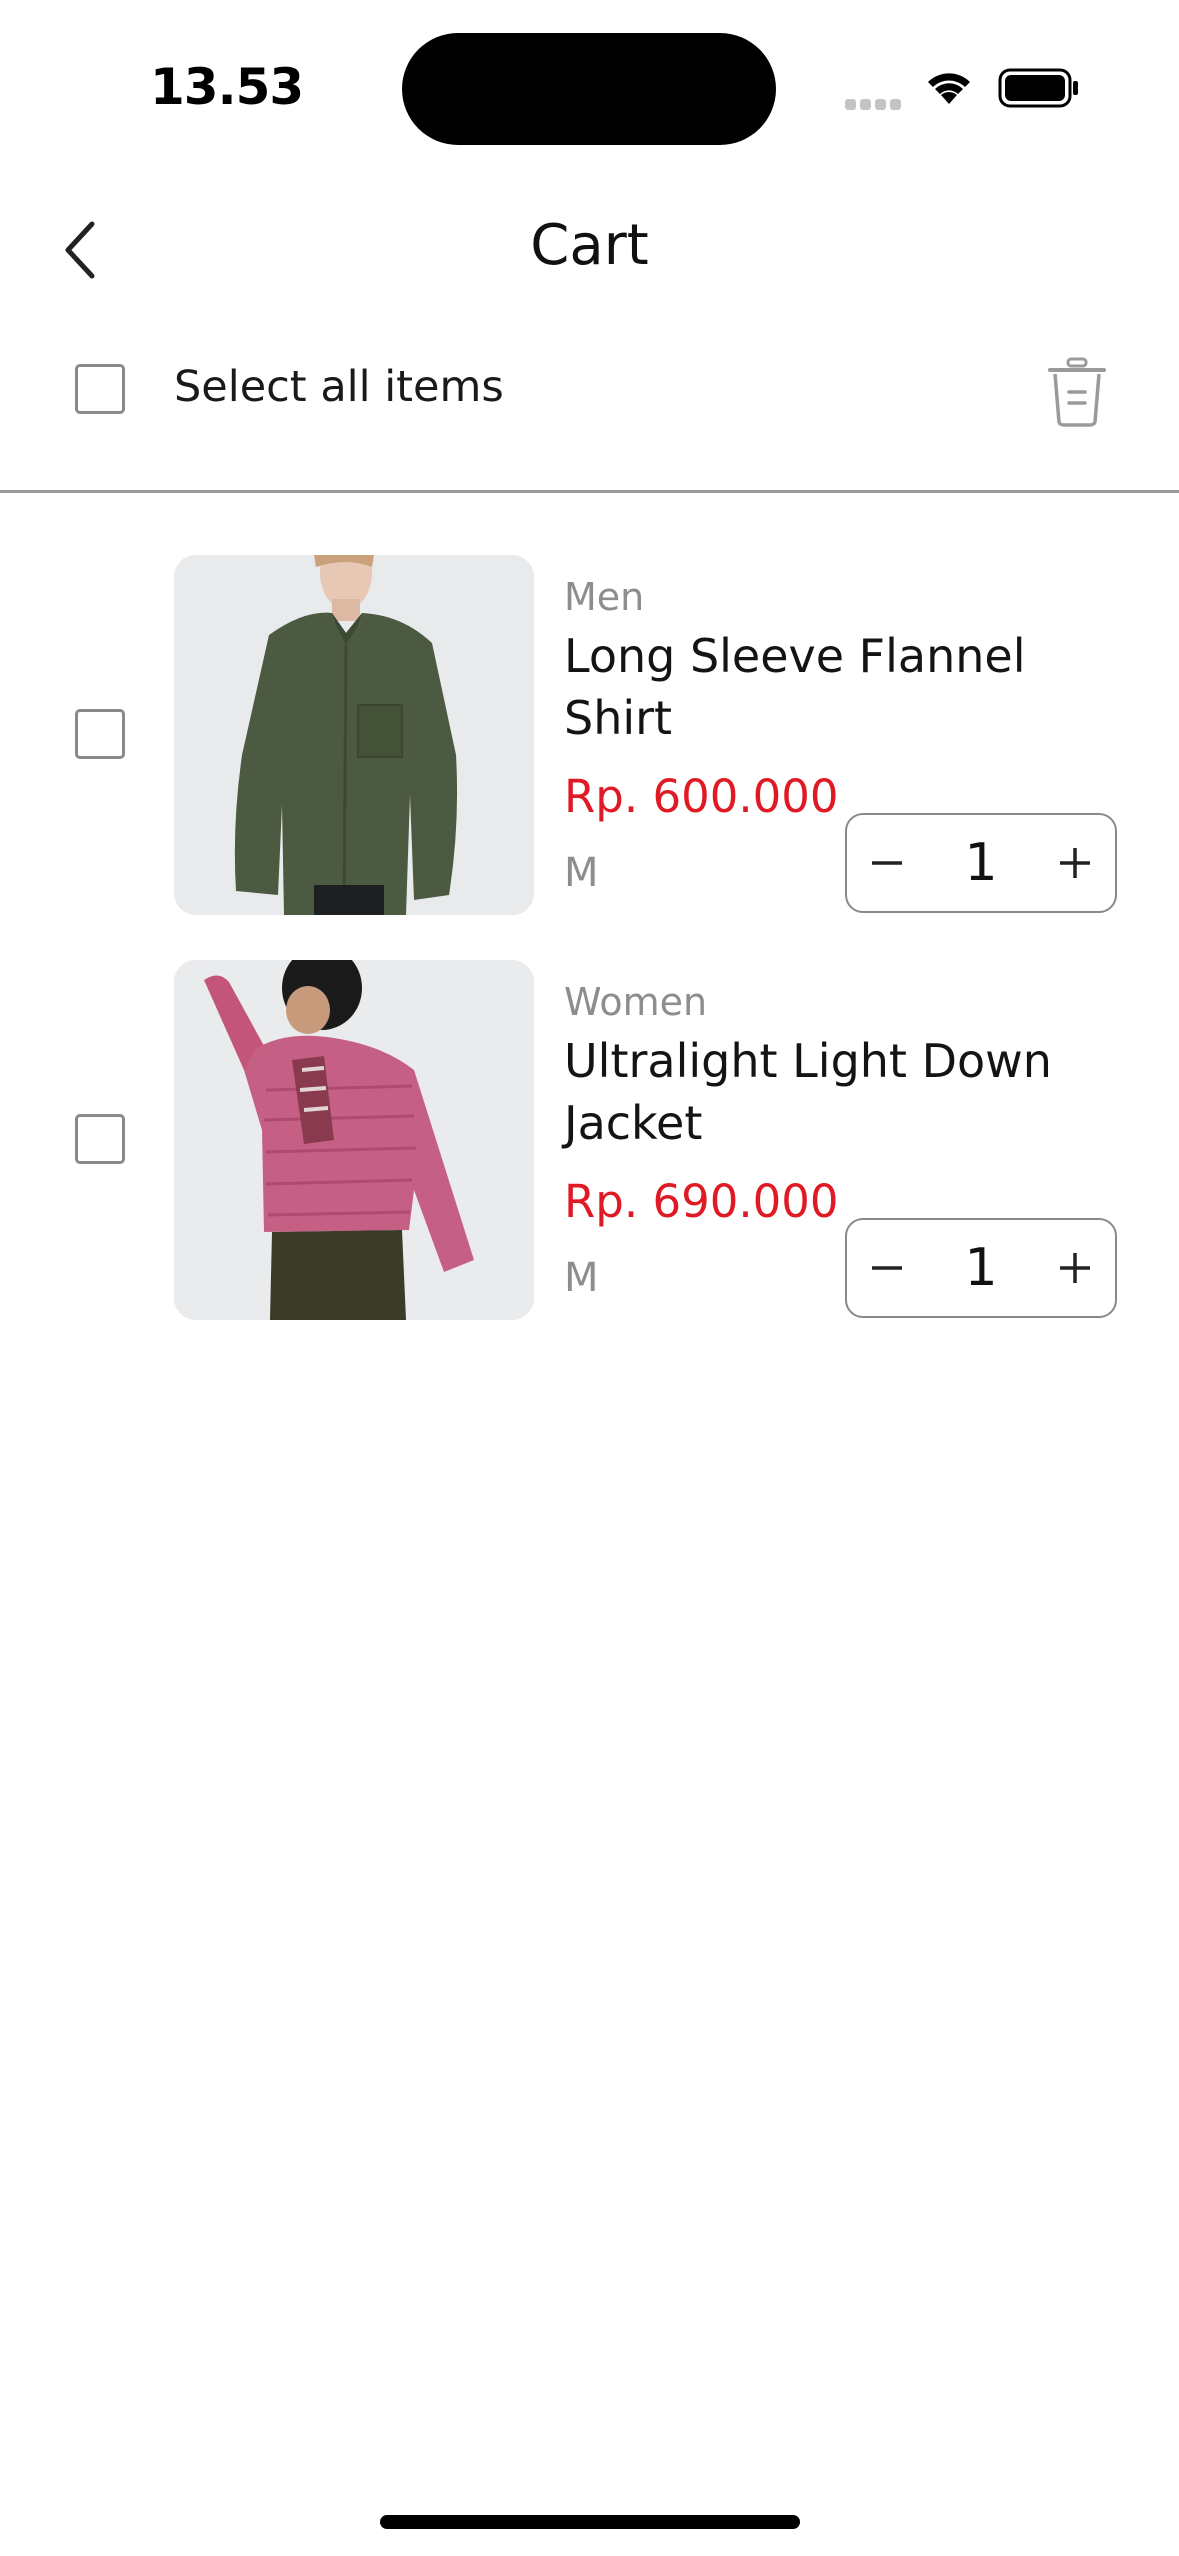 This screenshot has width=1179, height=2556. What do you see at coordinates (834, 1092) in the screenshot?
I see `product-name: Ultralight Light Down Jacket` at bounding box center [834, 1092].